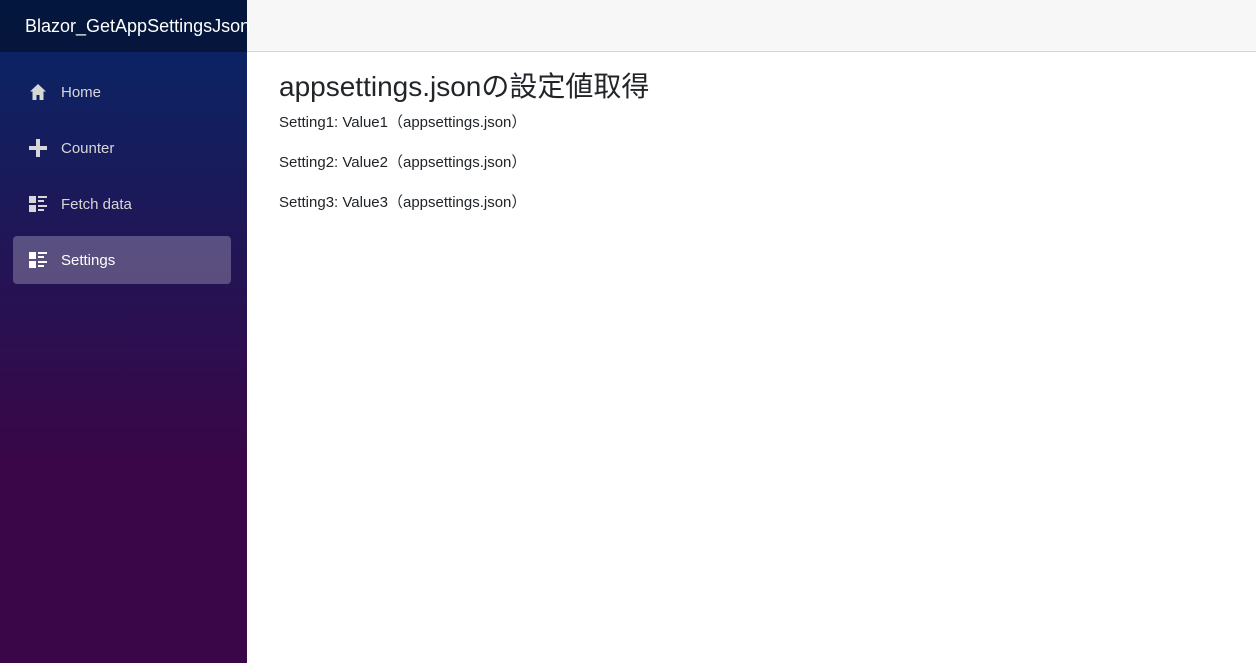 The height and width of the screenshot is (663, 1256). What do you see at coordinates (88, 260) in the screenshot?
I see `nav-item-label: Settings` at bounding box center [88, 260].